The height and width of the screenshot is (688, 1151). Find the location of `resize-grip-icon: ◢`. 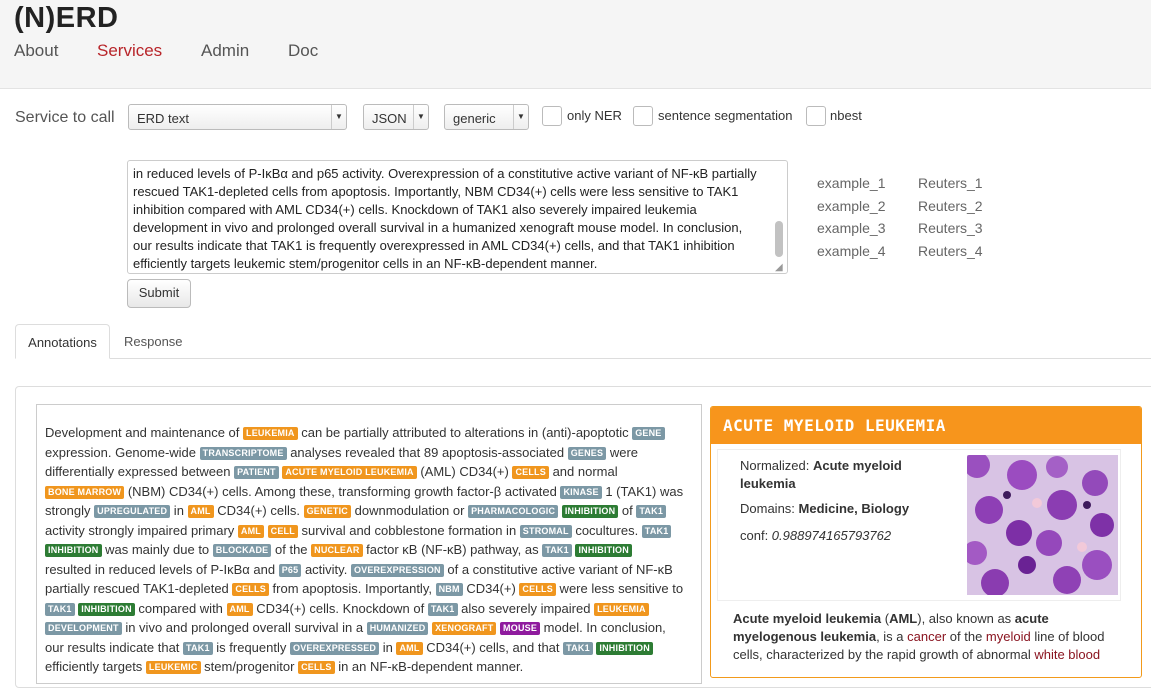

resize-grip-icon: ◢ is located at coordinates (779, 267).